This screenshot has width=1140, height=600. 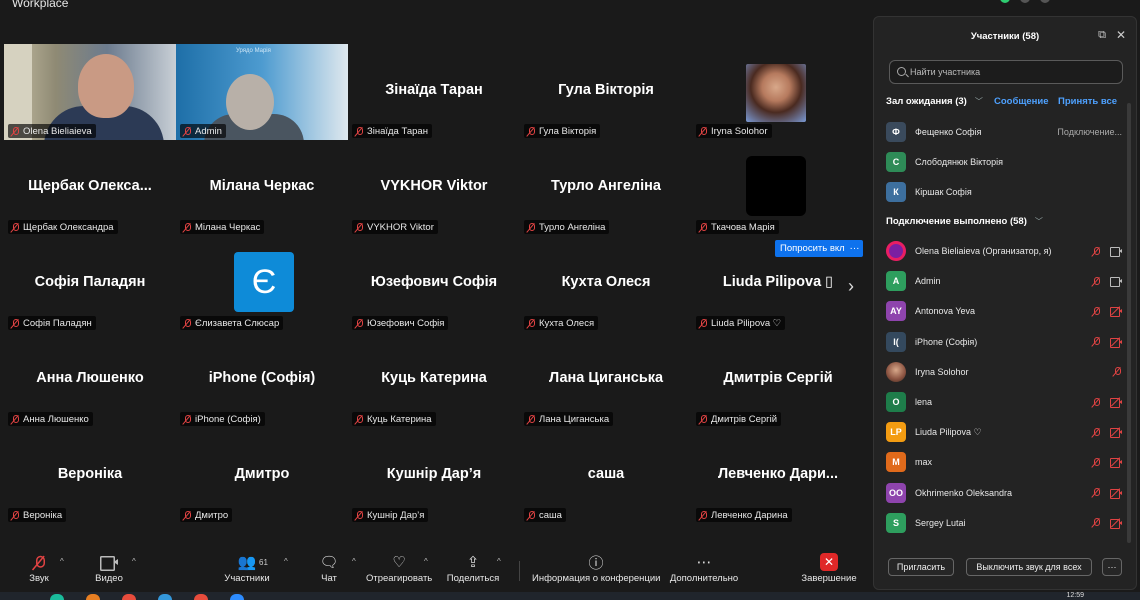 I want to click on participant-tile: Olena Bieliaieva, so click(x=90, y=92).